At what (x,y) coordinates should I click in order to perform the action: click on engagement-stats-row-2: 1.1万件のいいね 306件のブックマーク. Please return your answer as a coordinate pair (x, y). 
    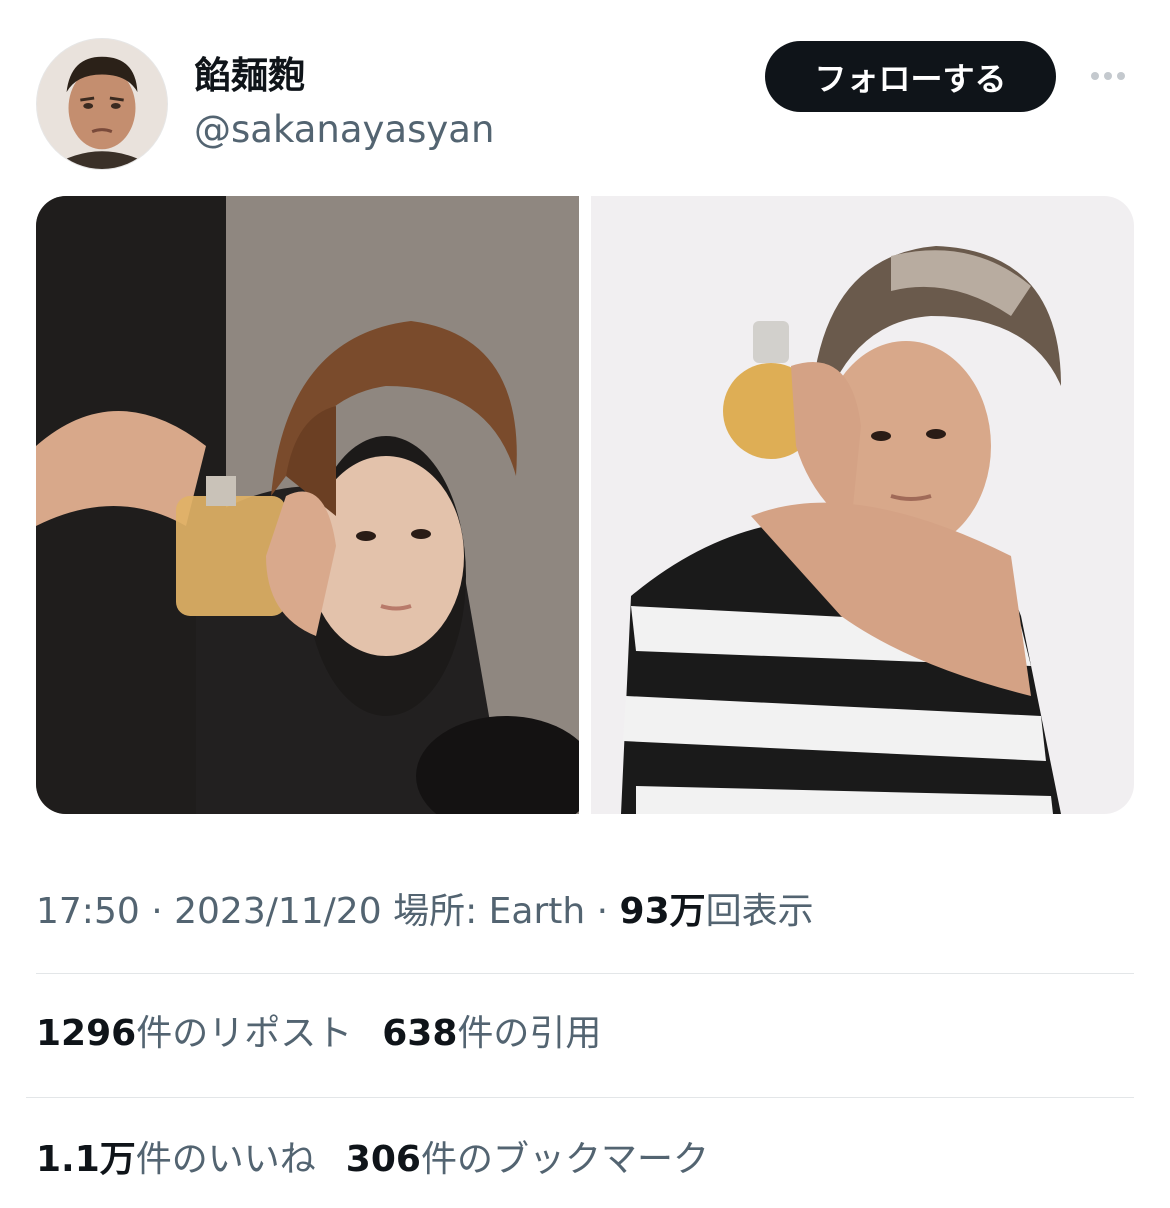
    Looking at the image, I should click on (372, 1160).